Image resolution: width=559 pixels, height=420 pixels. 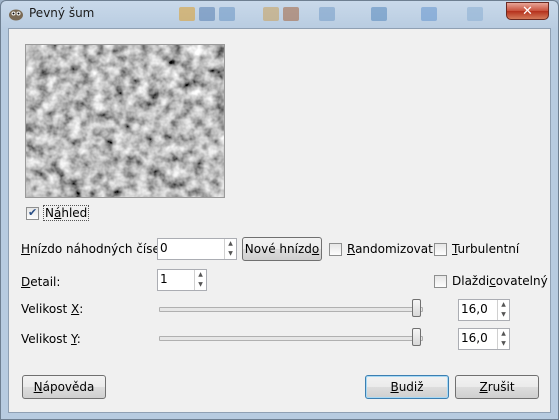 I want to click on seed-label: Hnízdo náhodných čísel:, so click(x=94, y=249).